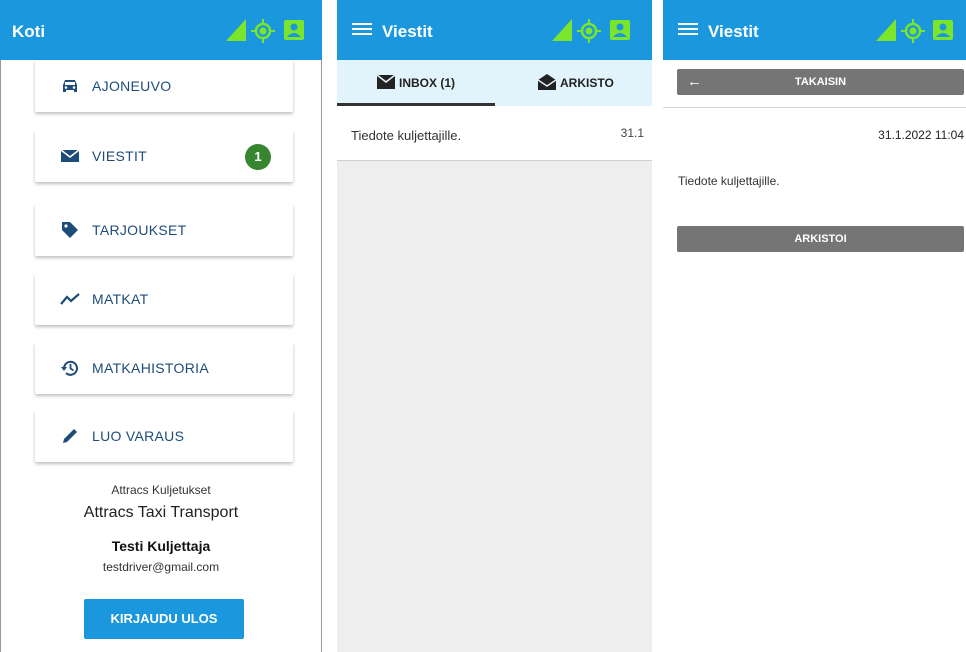 The image size is (966, 652). What do you see at coordinates (161, 567) in the screenshot?
I see `user-email: testdriver@gmail.com` at bounding box center [161, 567].